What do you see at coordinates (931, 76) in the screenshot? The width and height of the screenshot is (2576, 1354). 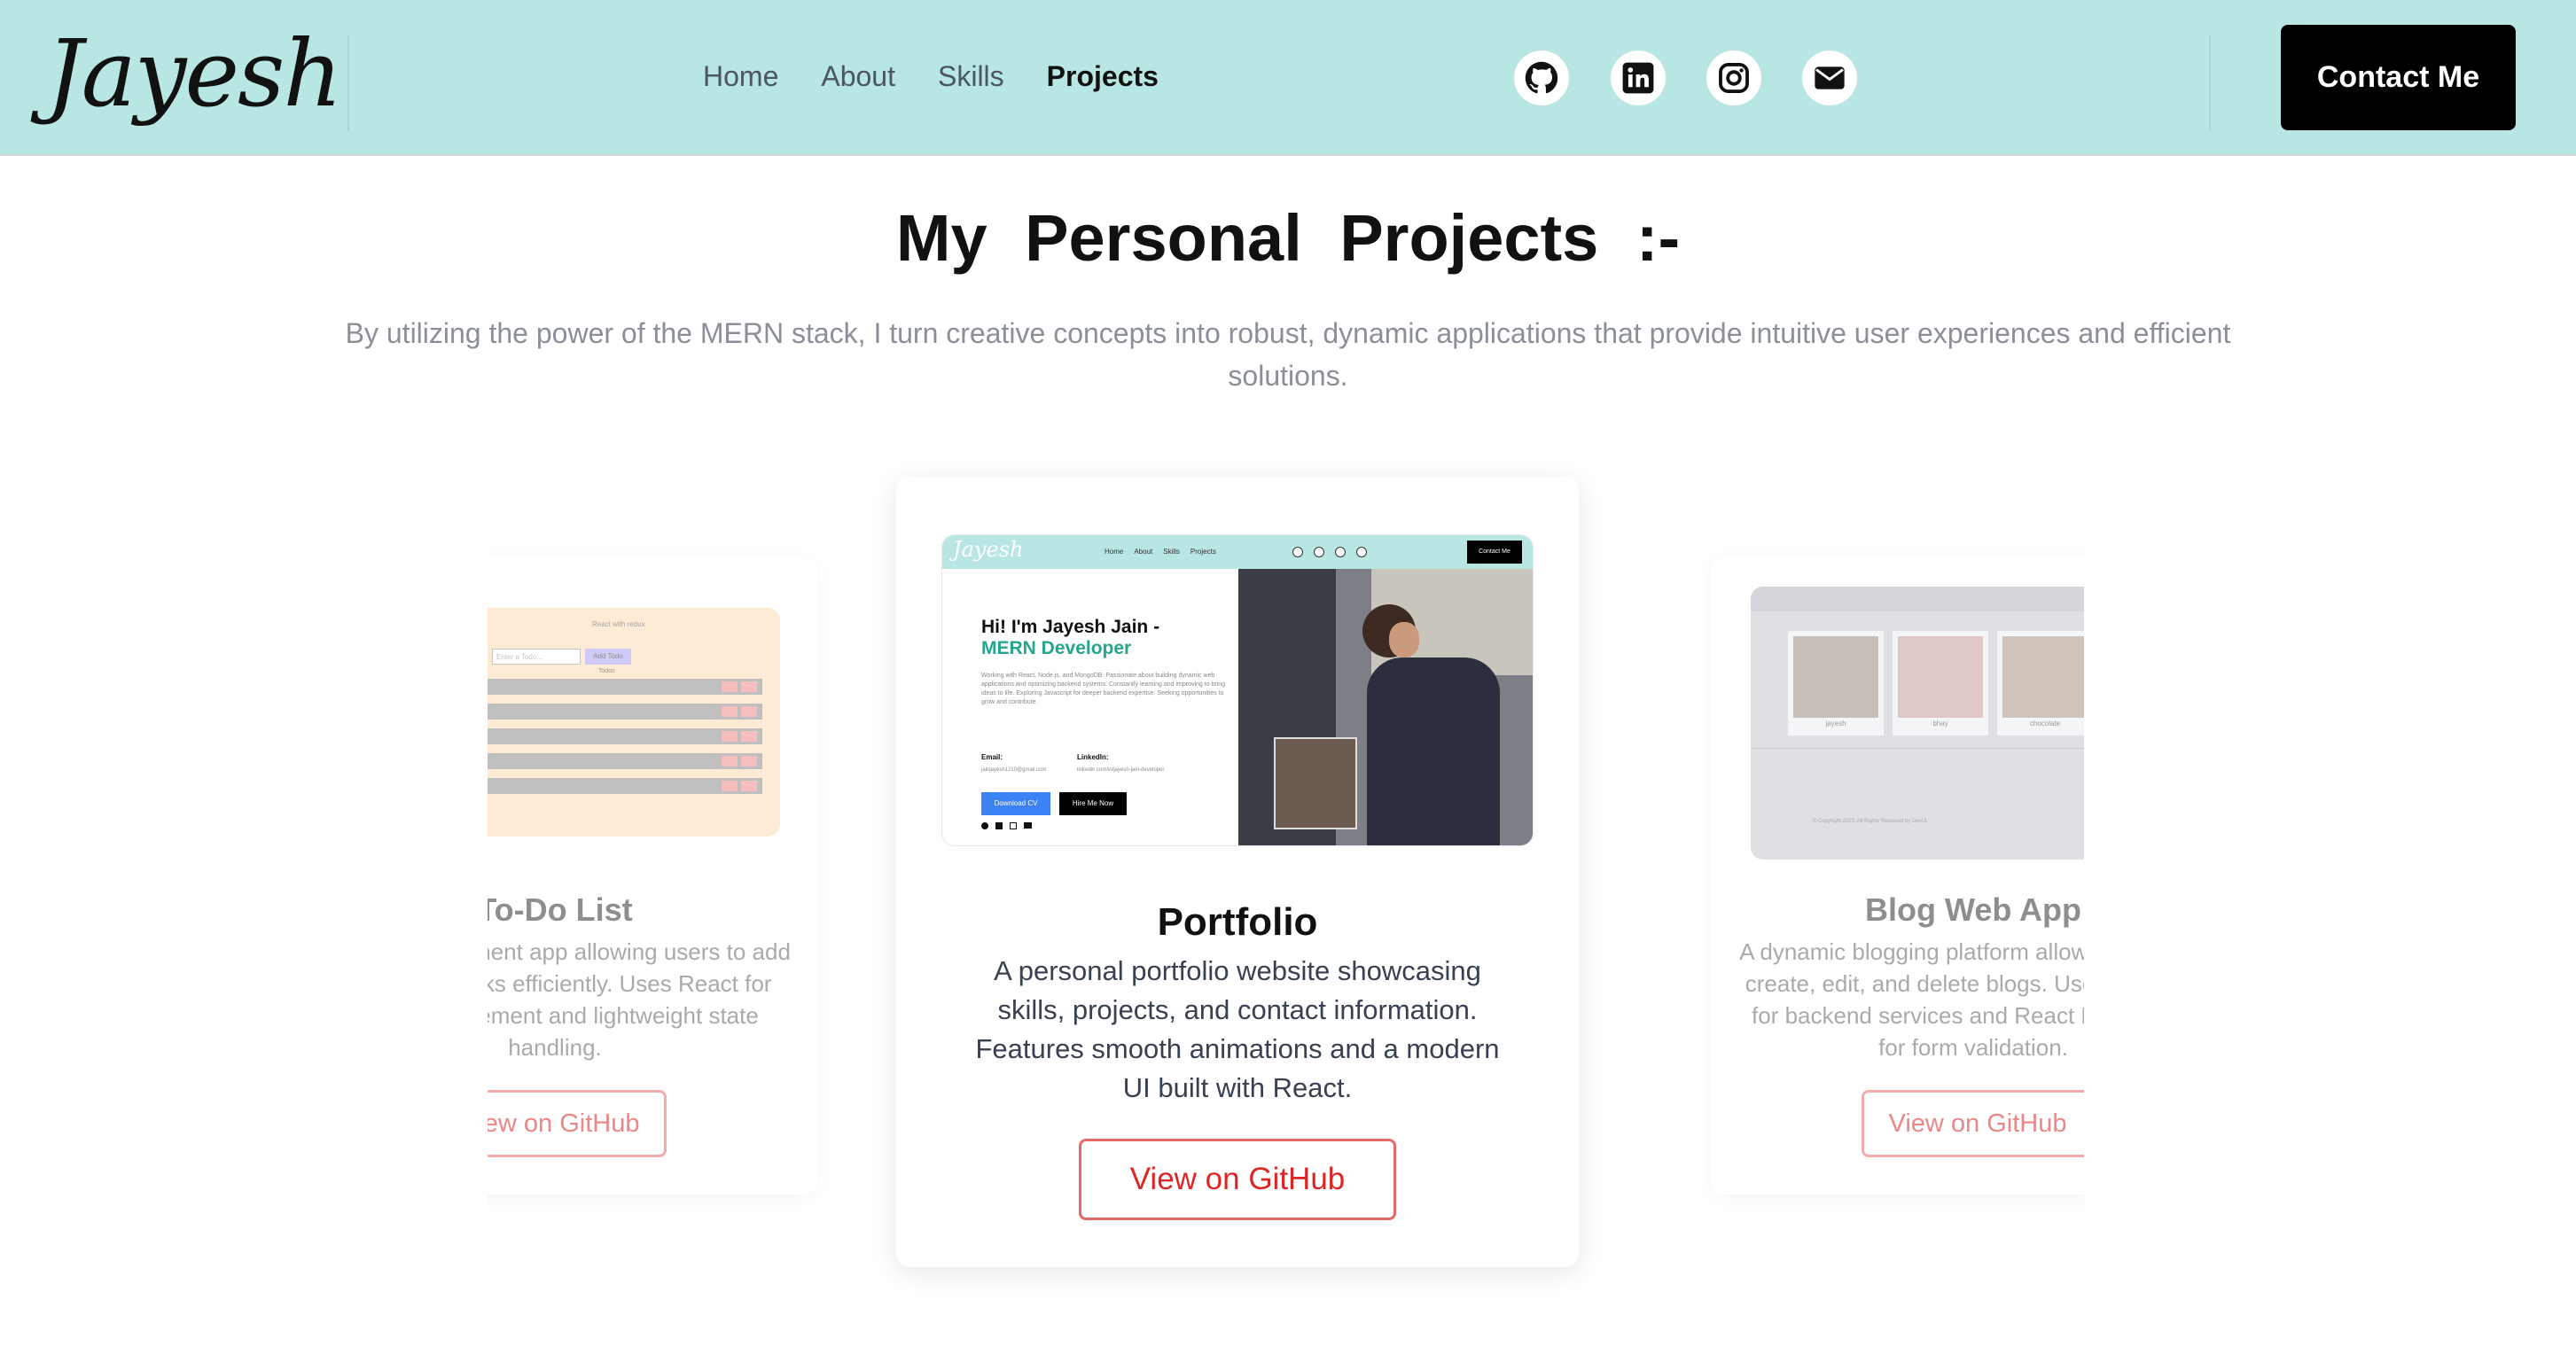 I see `nav-links: Home About Skills Projects` at bounding box center [931, 76].